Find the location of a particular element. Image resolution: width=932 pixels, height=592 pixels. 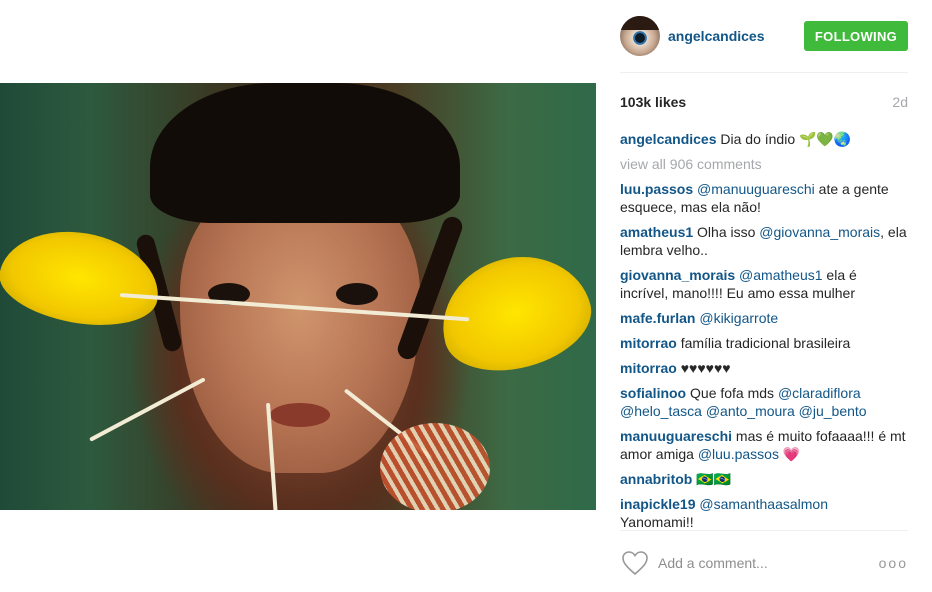

list-item: inapickle19 @samanthaasalmon Yanomami!! is located at coordinates (764, 511).